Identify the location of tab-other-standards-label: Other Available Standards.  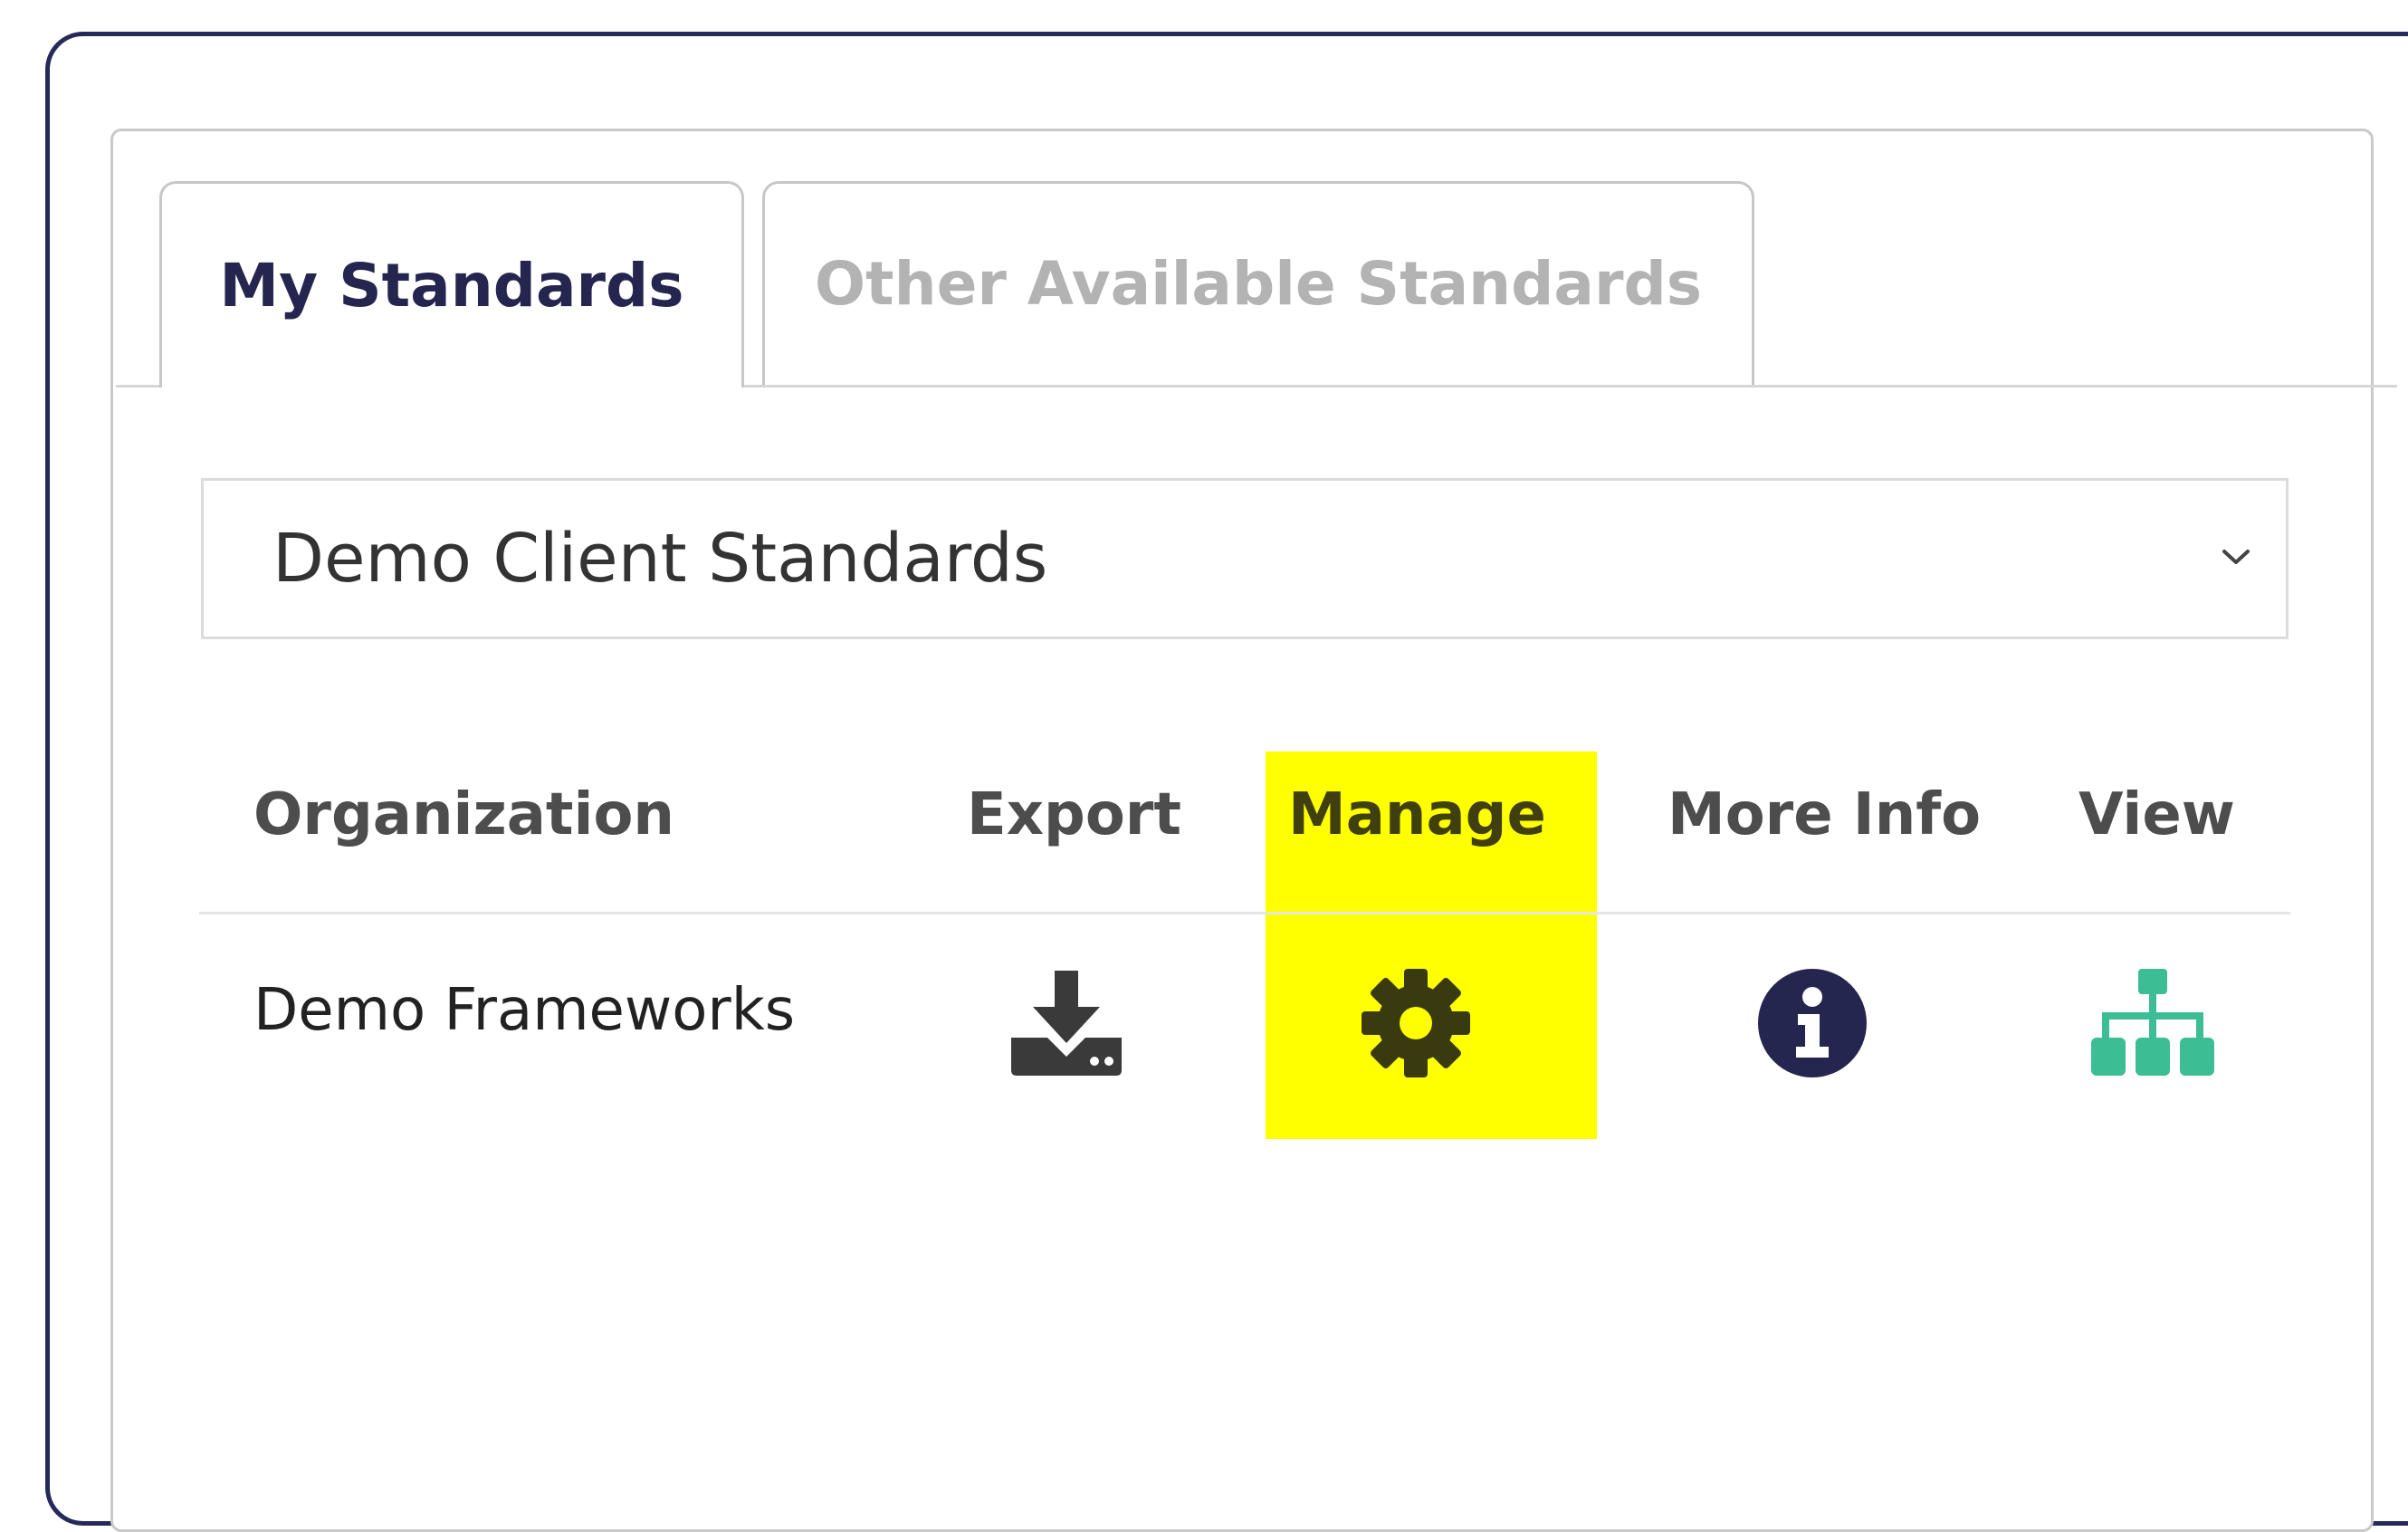
(1258, 284).